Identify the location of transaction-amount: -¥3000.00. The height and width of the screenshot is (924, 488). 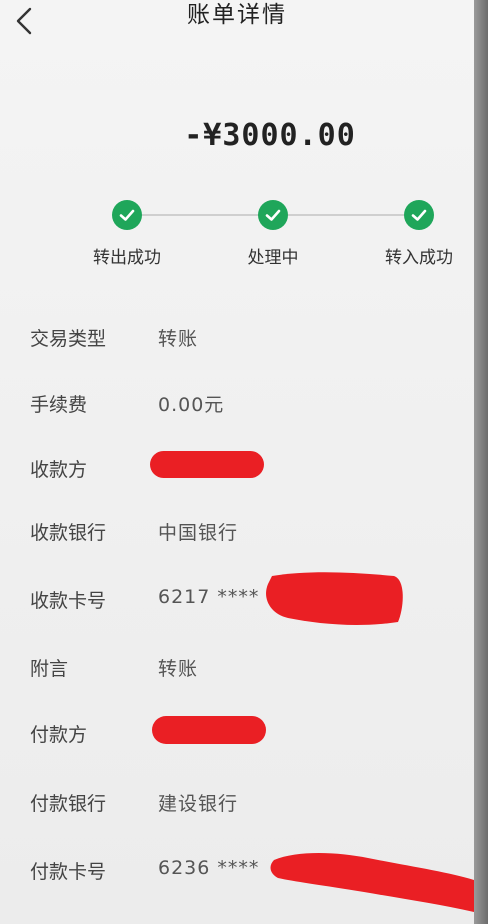
(270, 135).